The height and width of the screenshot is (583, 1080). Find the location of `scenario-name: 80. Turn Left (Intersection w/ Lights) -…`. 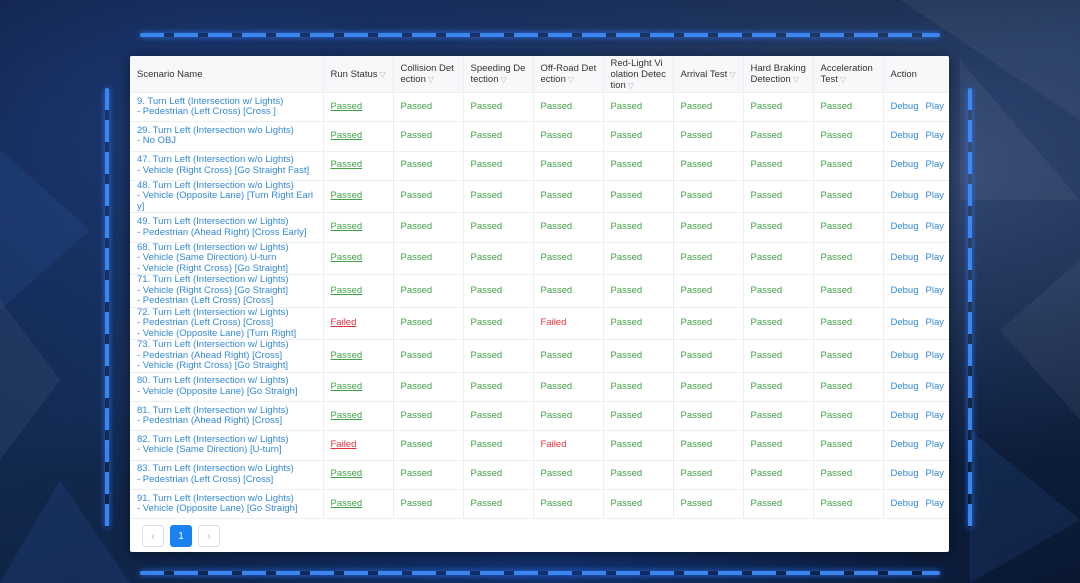

scenario-name: 80. Turn Left (Intersection w/ Lights) -… is located at coordinates (227, 387).